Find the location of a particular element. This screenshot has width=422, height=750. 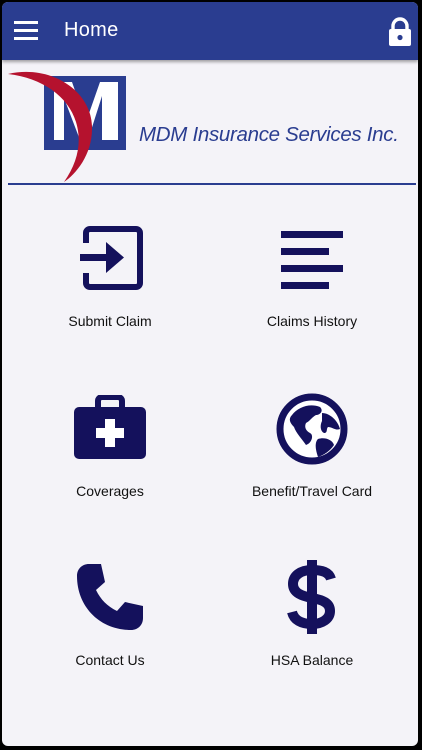

header-divider is located at coordinates (212, 184).